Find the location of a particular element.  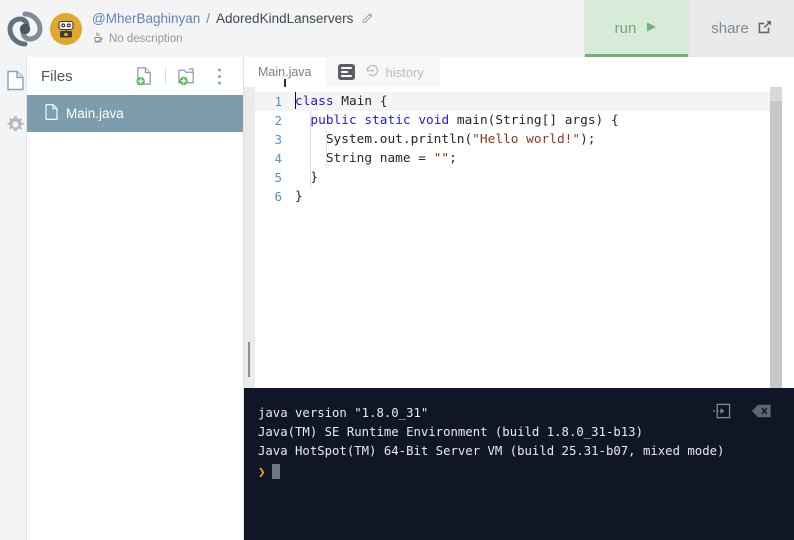

project-title-row: @MherBaghinyan / AdoredKindLanservers is located at coordinates (338, 18).